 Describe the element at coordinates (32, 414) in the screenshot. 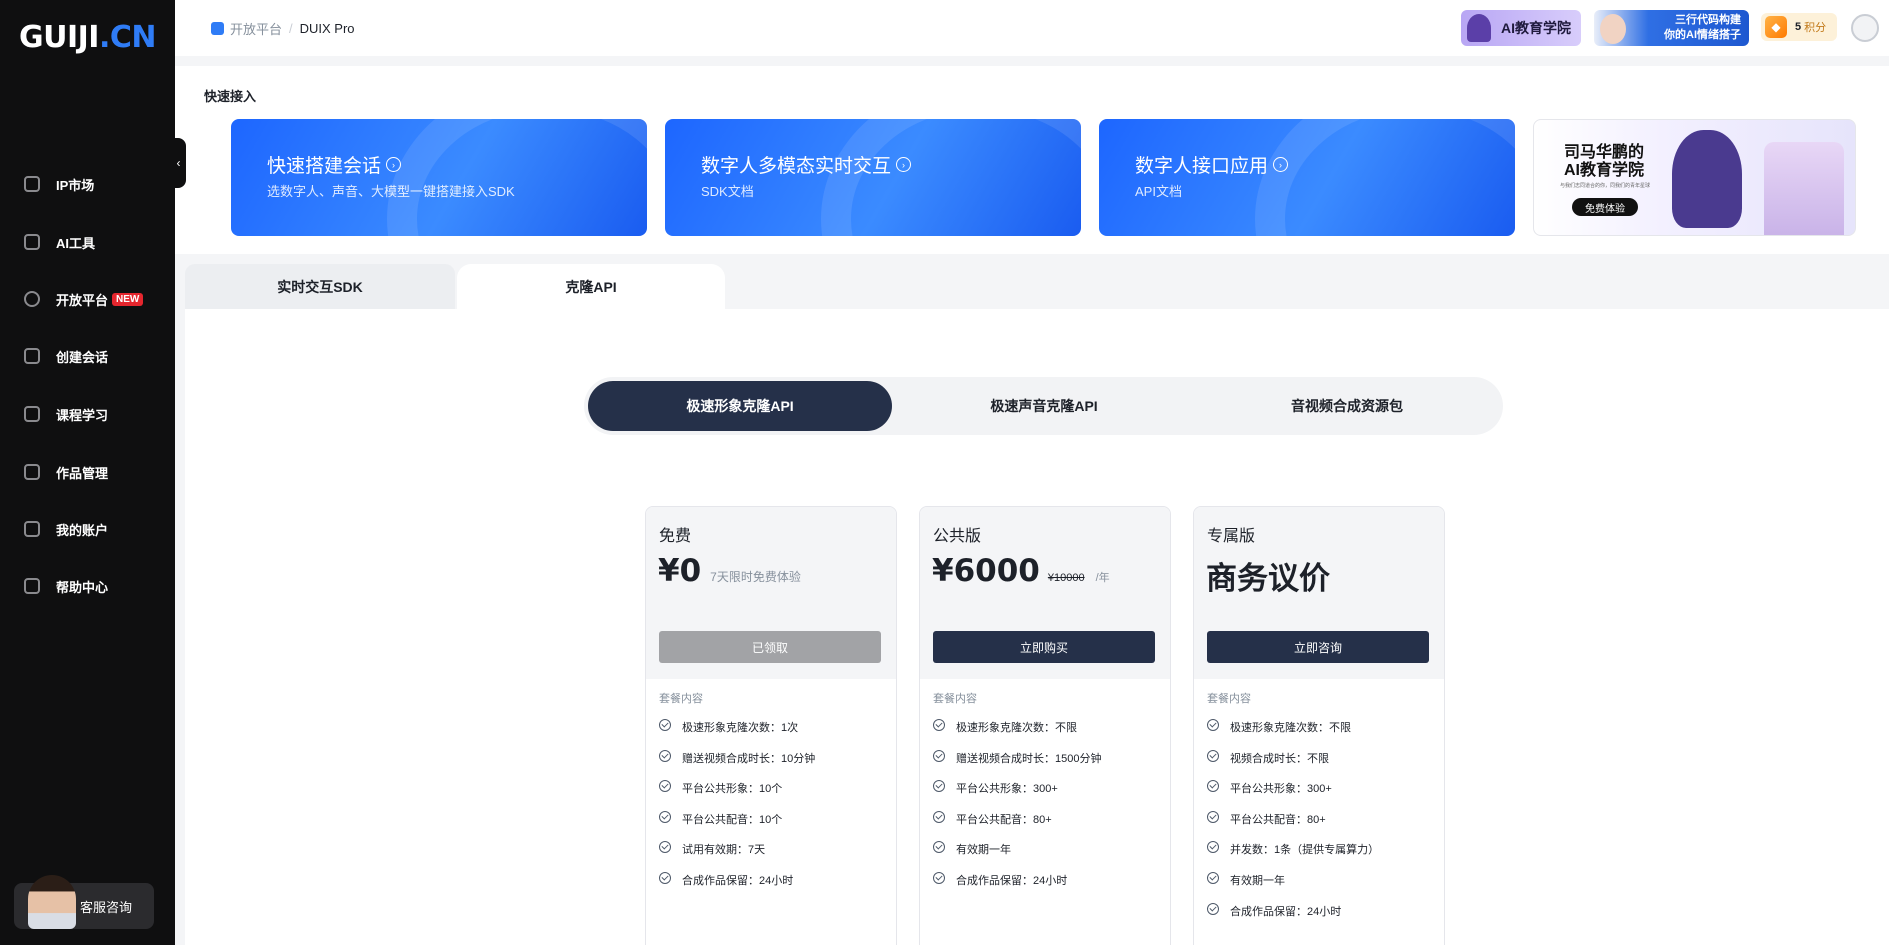

I see `course-icon` at that location.